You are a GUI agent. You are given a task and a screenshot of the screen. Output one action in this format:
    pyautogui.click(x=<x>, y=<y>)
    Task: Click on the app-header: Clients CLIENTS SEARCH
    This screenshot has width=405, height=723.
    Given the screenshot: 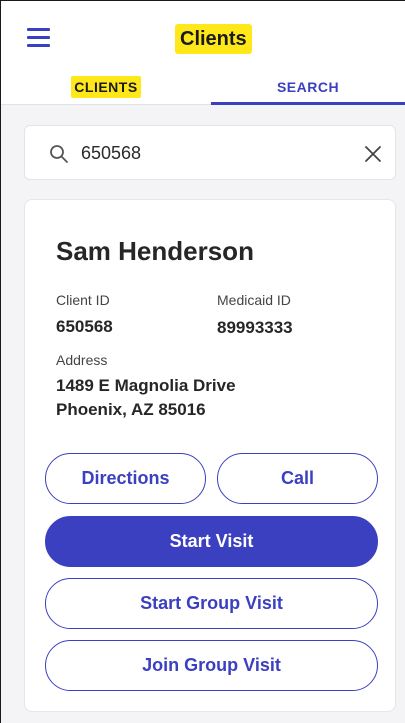 What is the action you would take?
    pyautogui.click(x=203, y=53)
    